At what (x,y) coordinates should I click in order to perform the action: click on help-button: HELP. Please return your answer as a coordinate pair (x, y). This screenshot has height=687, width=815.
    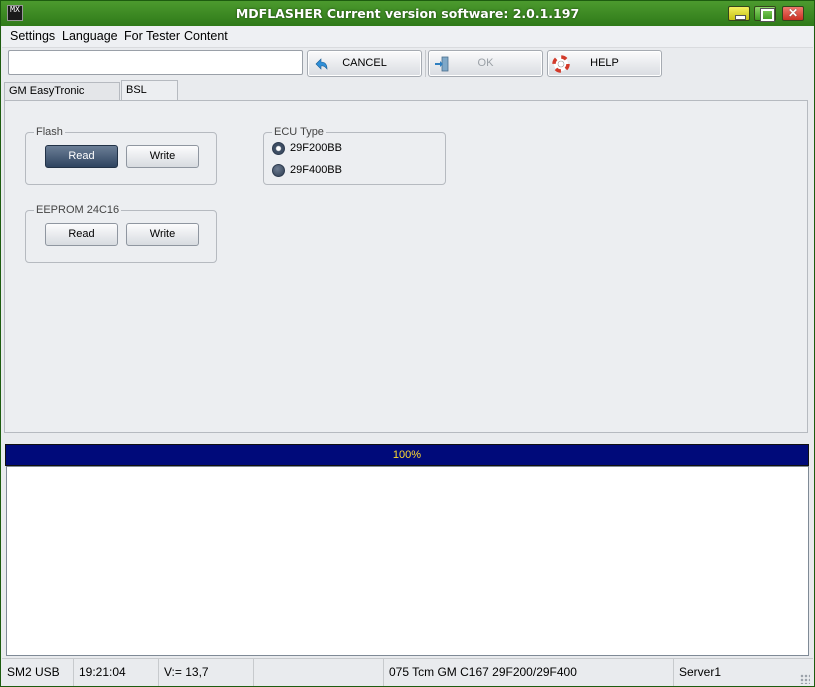
    Looking at the image, I should click on (604, 63).